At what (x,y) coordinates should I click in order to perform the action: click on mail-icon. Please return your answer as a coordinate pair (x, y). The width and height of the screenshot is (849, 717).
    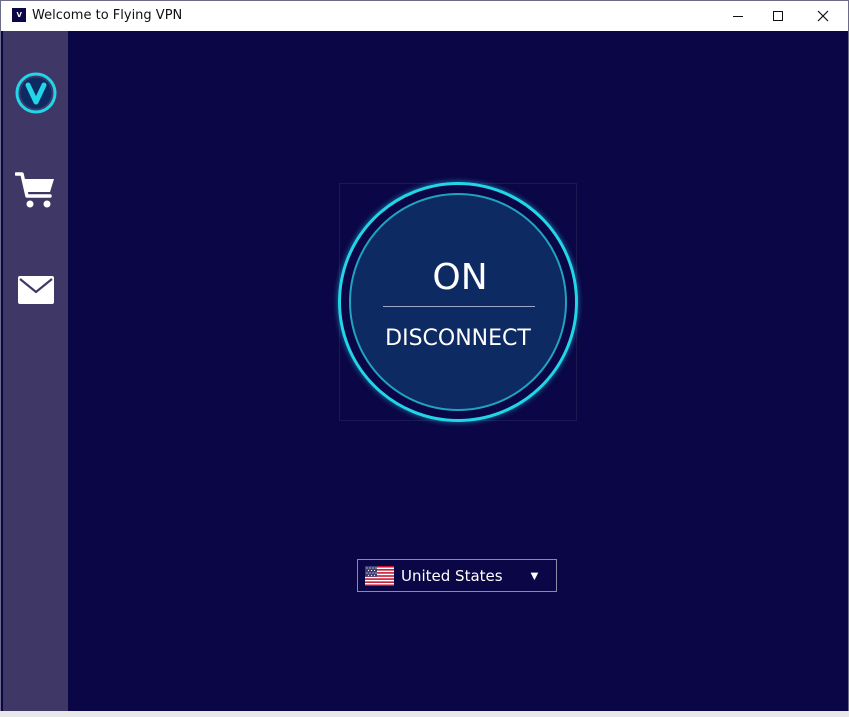
    Looking at the image, I should click on (35, 290).